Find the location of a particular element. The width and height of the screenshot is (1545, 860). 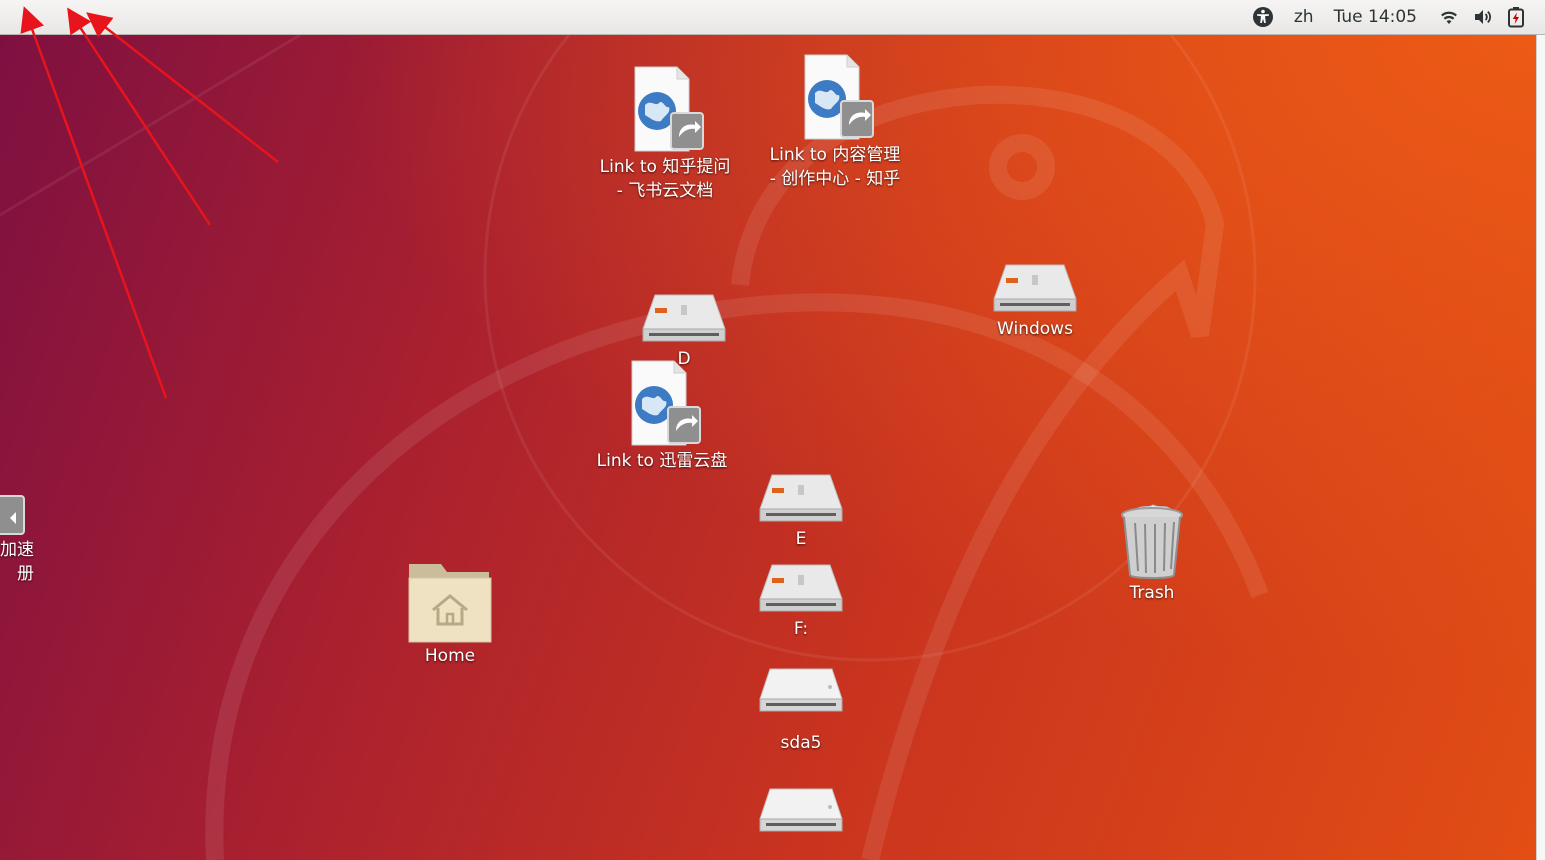

accessibility-menu is located at coordinates (1263, 17).